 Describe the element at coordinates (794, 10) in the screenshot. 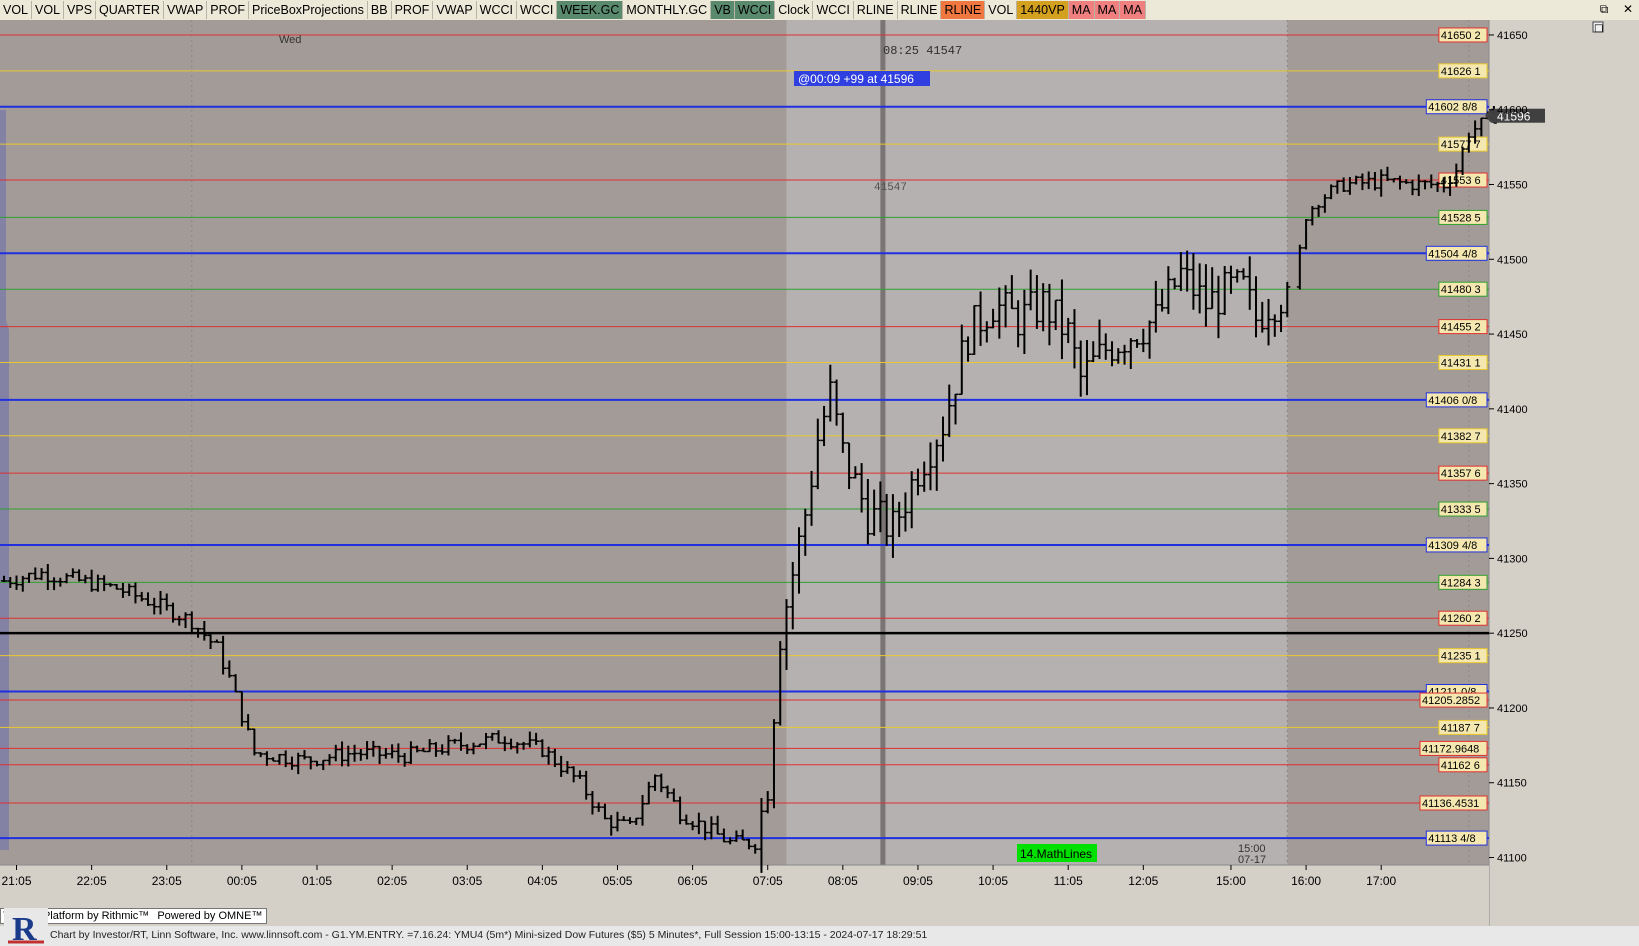

I see `toolbar-button-clock: Clock` at that location.